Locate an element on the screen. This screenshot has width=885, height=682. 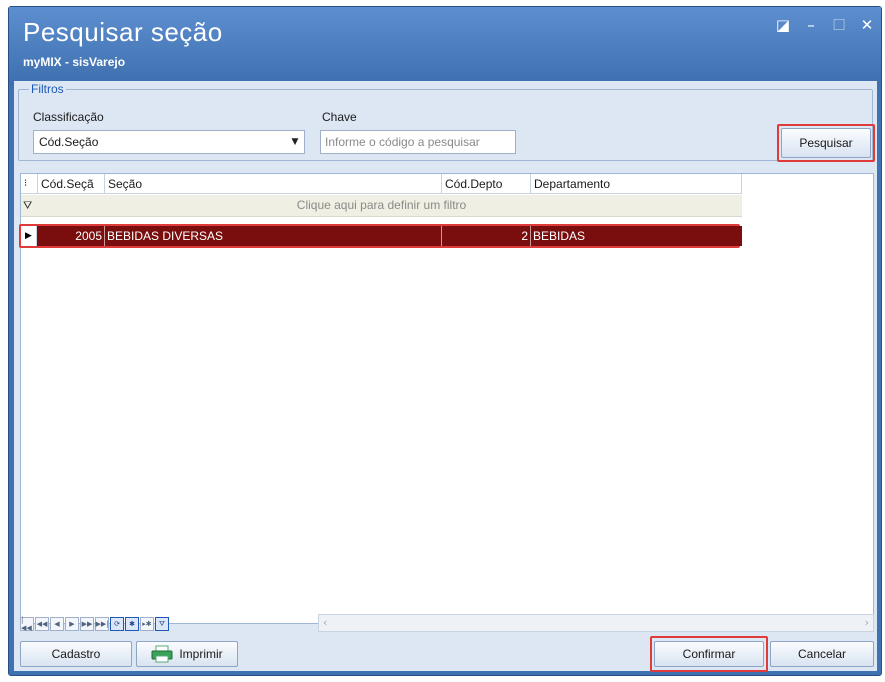
next-record-icon: ▶ is located at coordinates (72, 624).